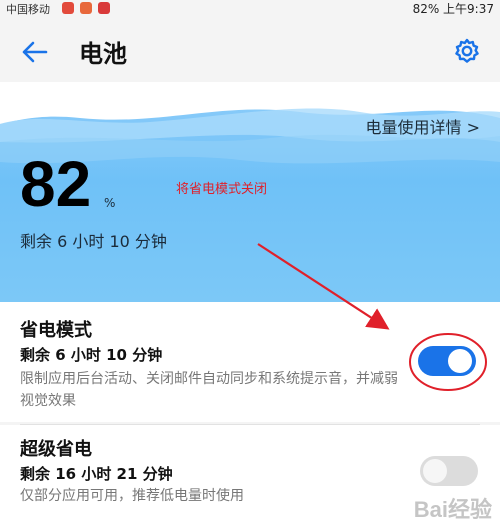  What do you see at coordinates (103, 54) in the screenshot?
I see `page-title: 电池` at bounding box center [103, 54].